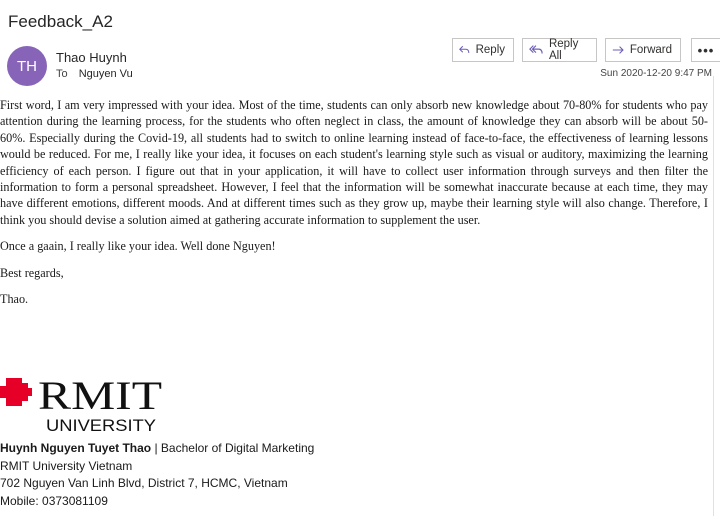 The width and height of the screenshot is (720, 520). I want to click on message-actions: Reply Reply All Forward •••, so click(586, 50).